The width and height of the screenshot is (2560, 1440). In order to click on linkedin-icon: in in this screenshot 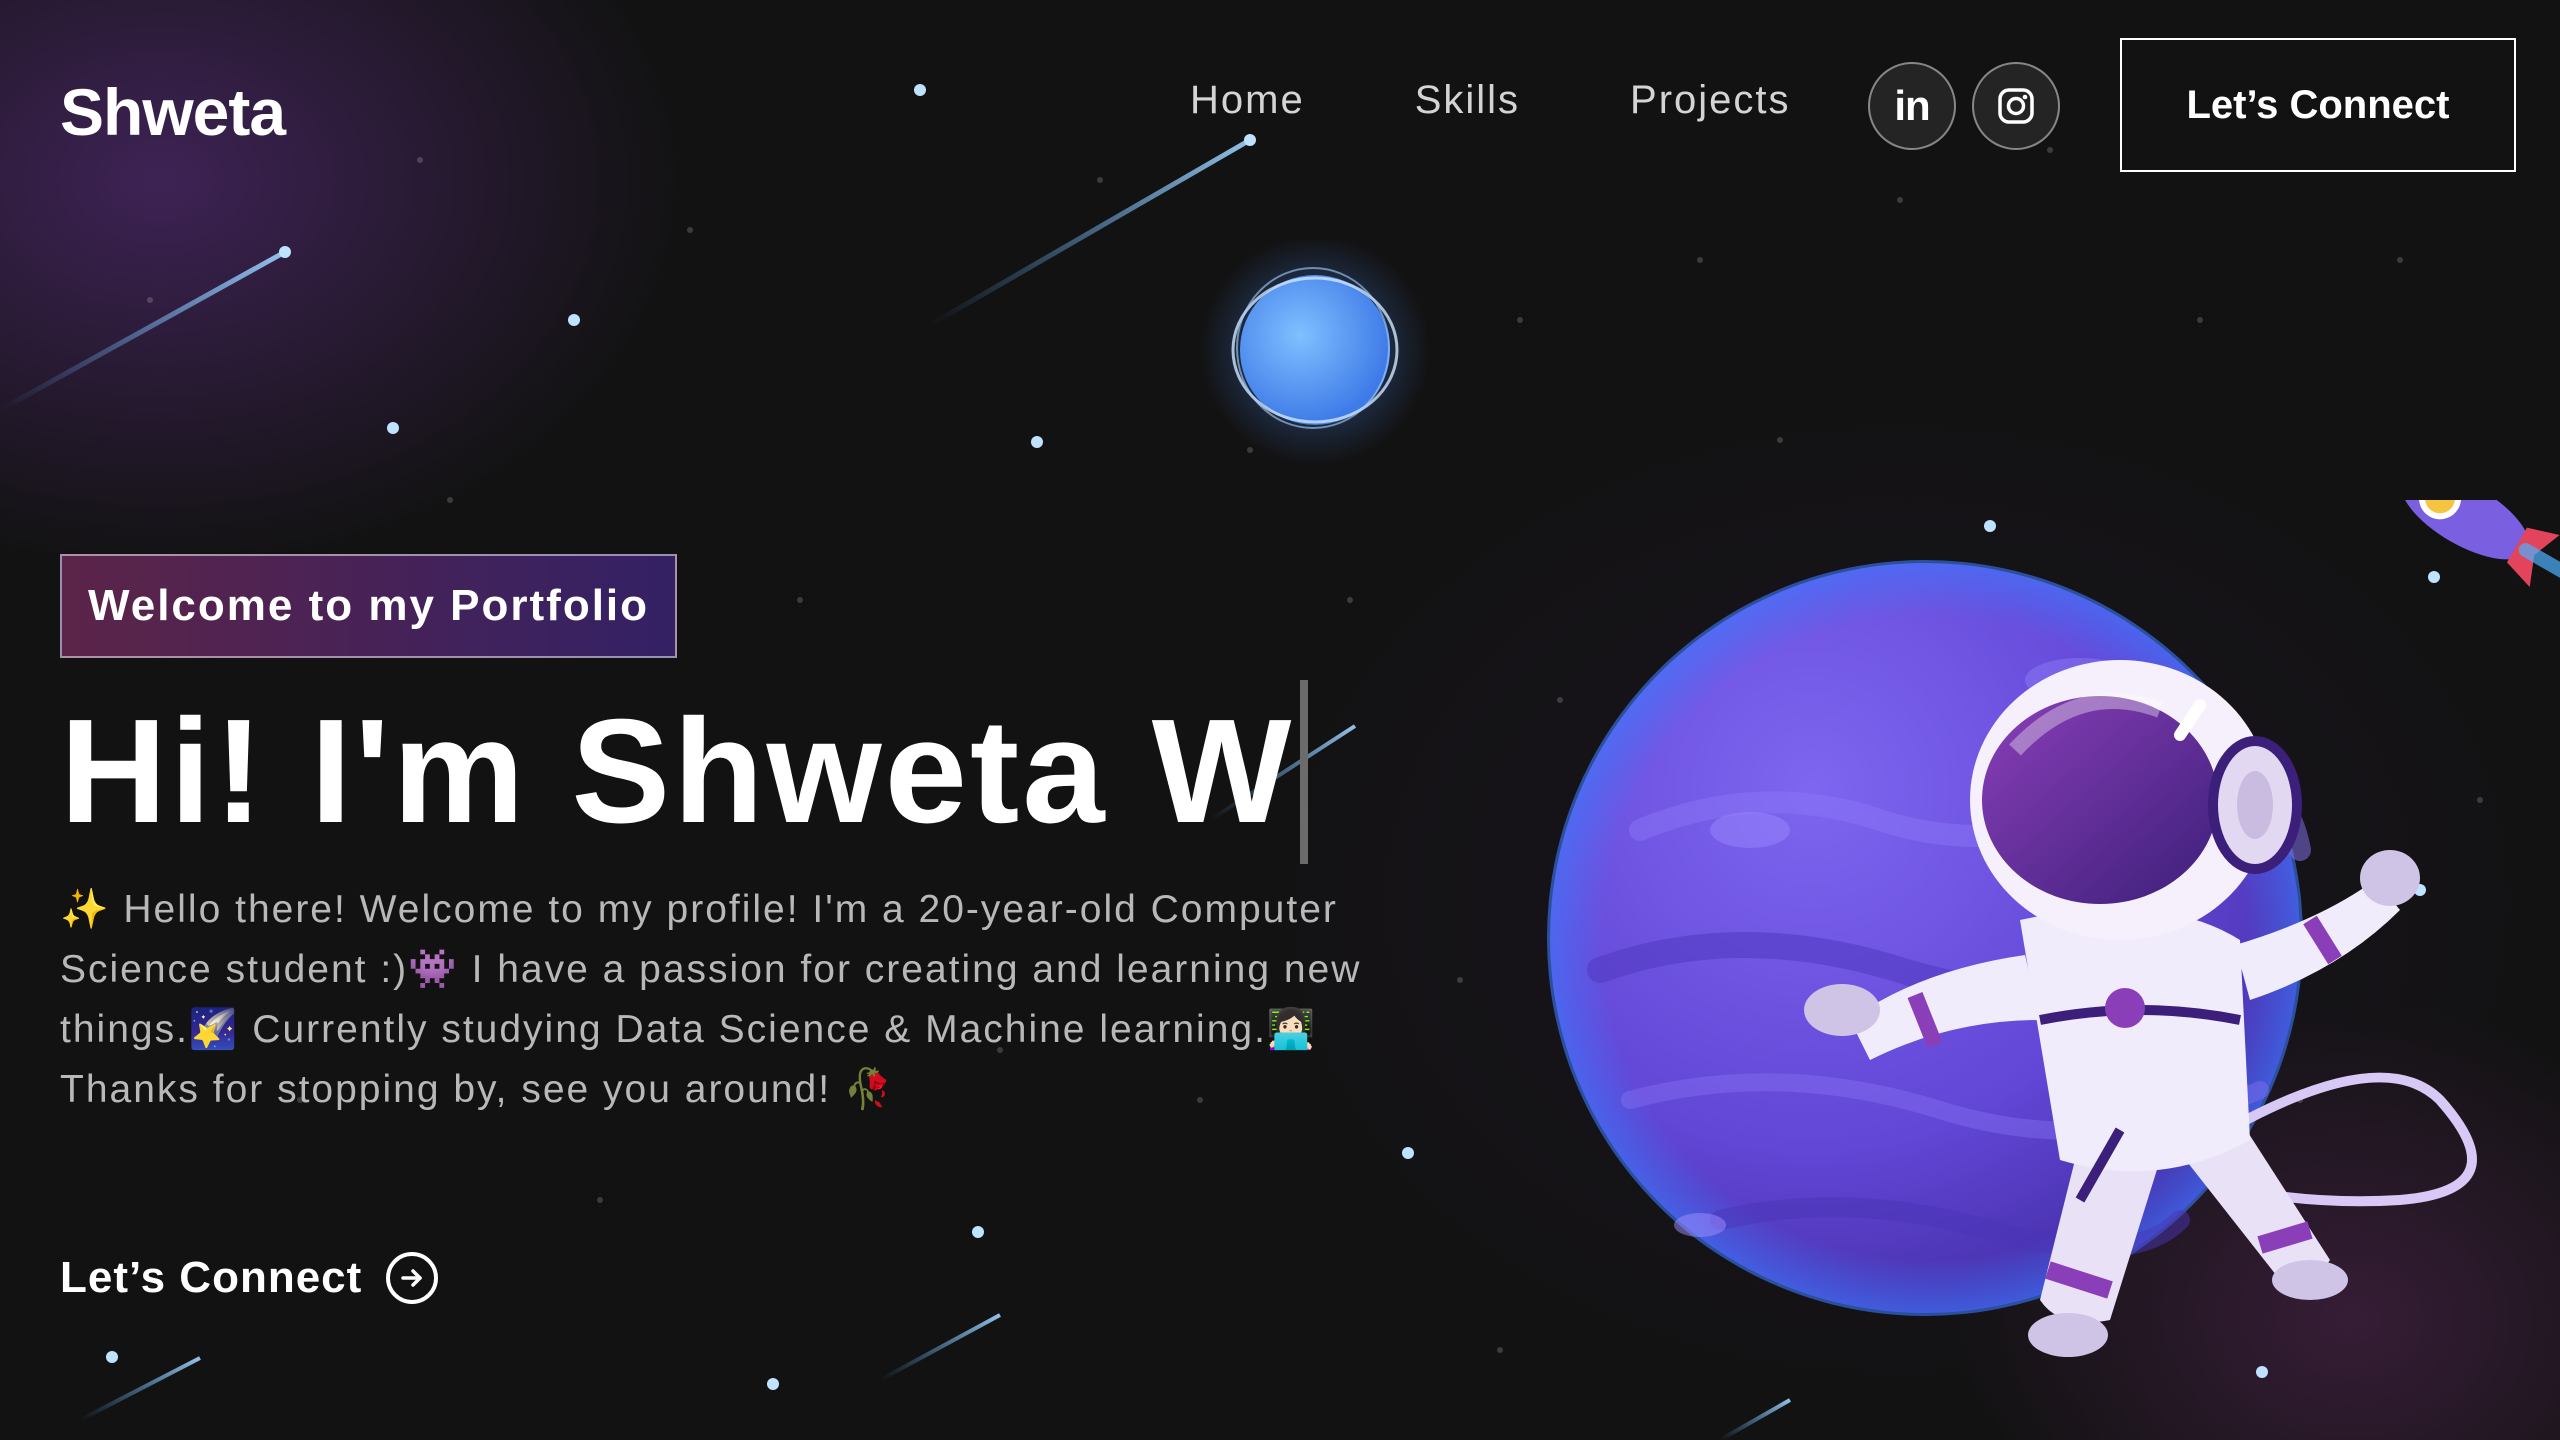, I will do `click(1912, 105)`.